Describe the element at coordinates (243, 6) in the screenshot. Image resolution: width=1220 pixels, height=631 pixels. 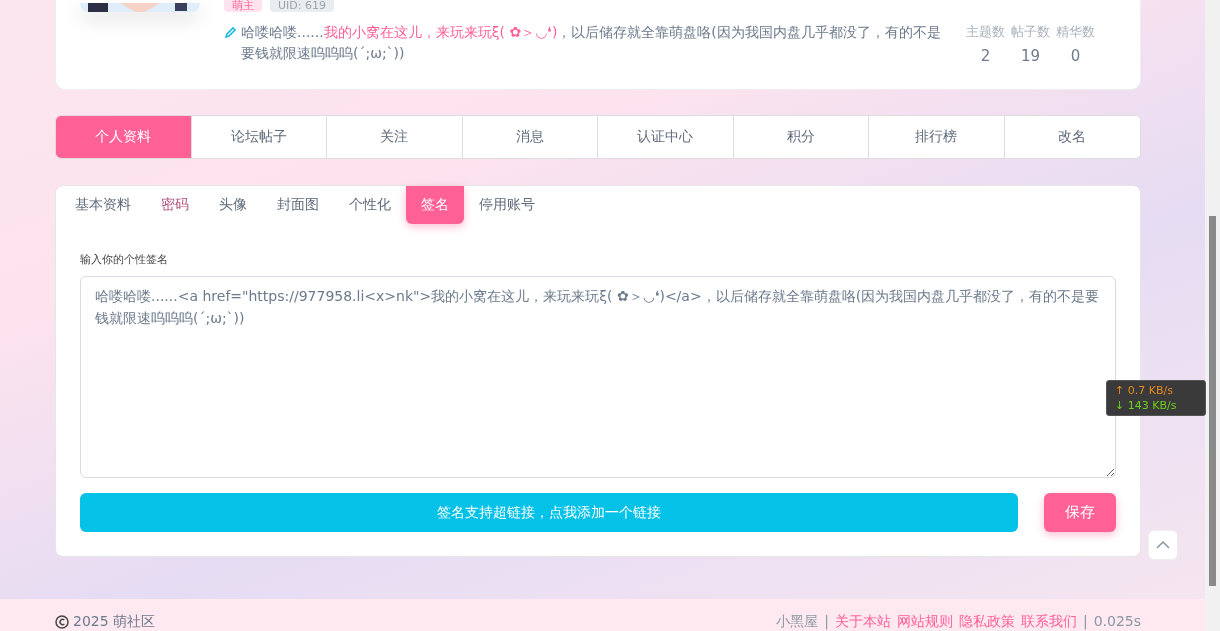
I see `badge: 萌主` at that location.